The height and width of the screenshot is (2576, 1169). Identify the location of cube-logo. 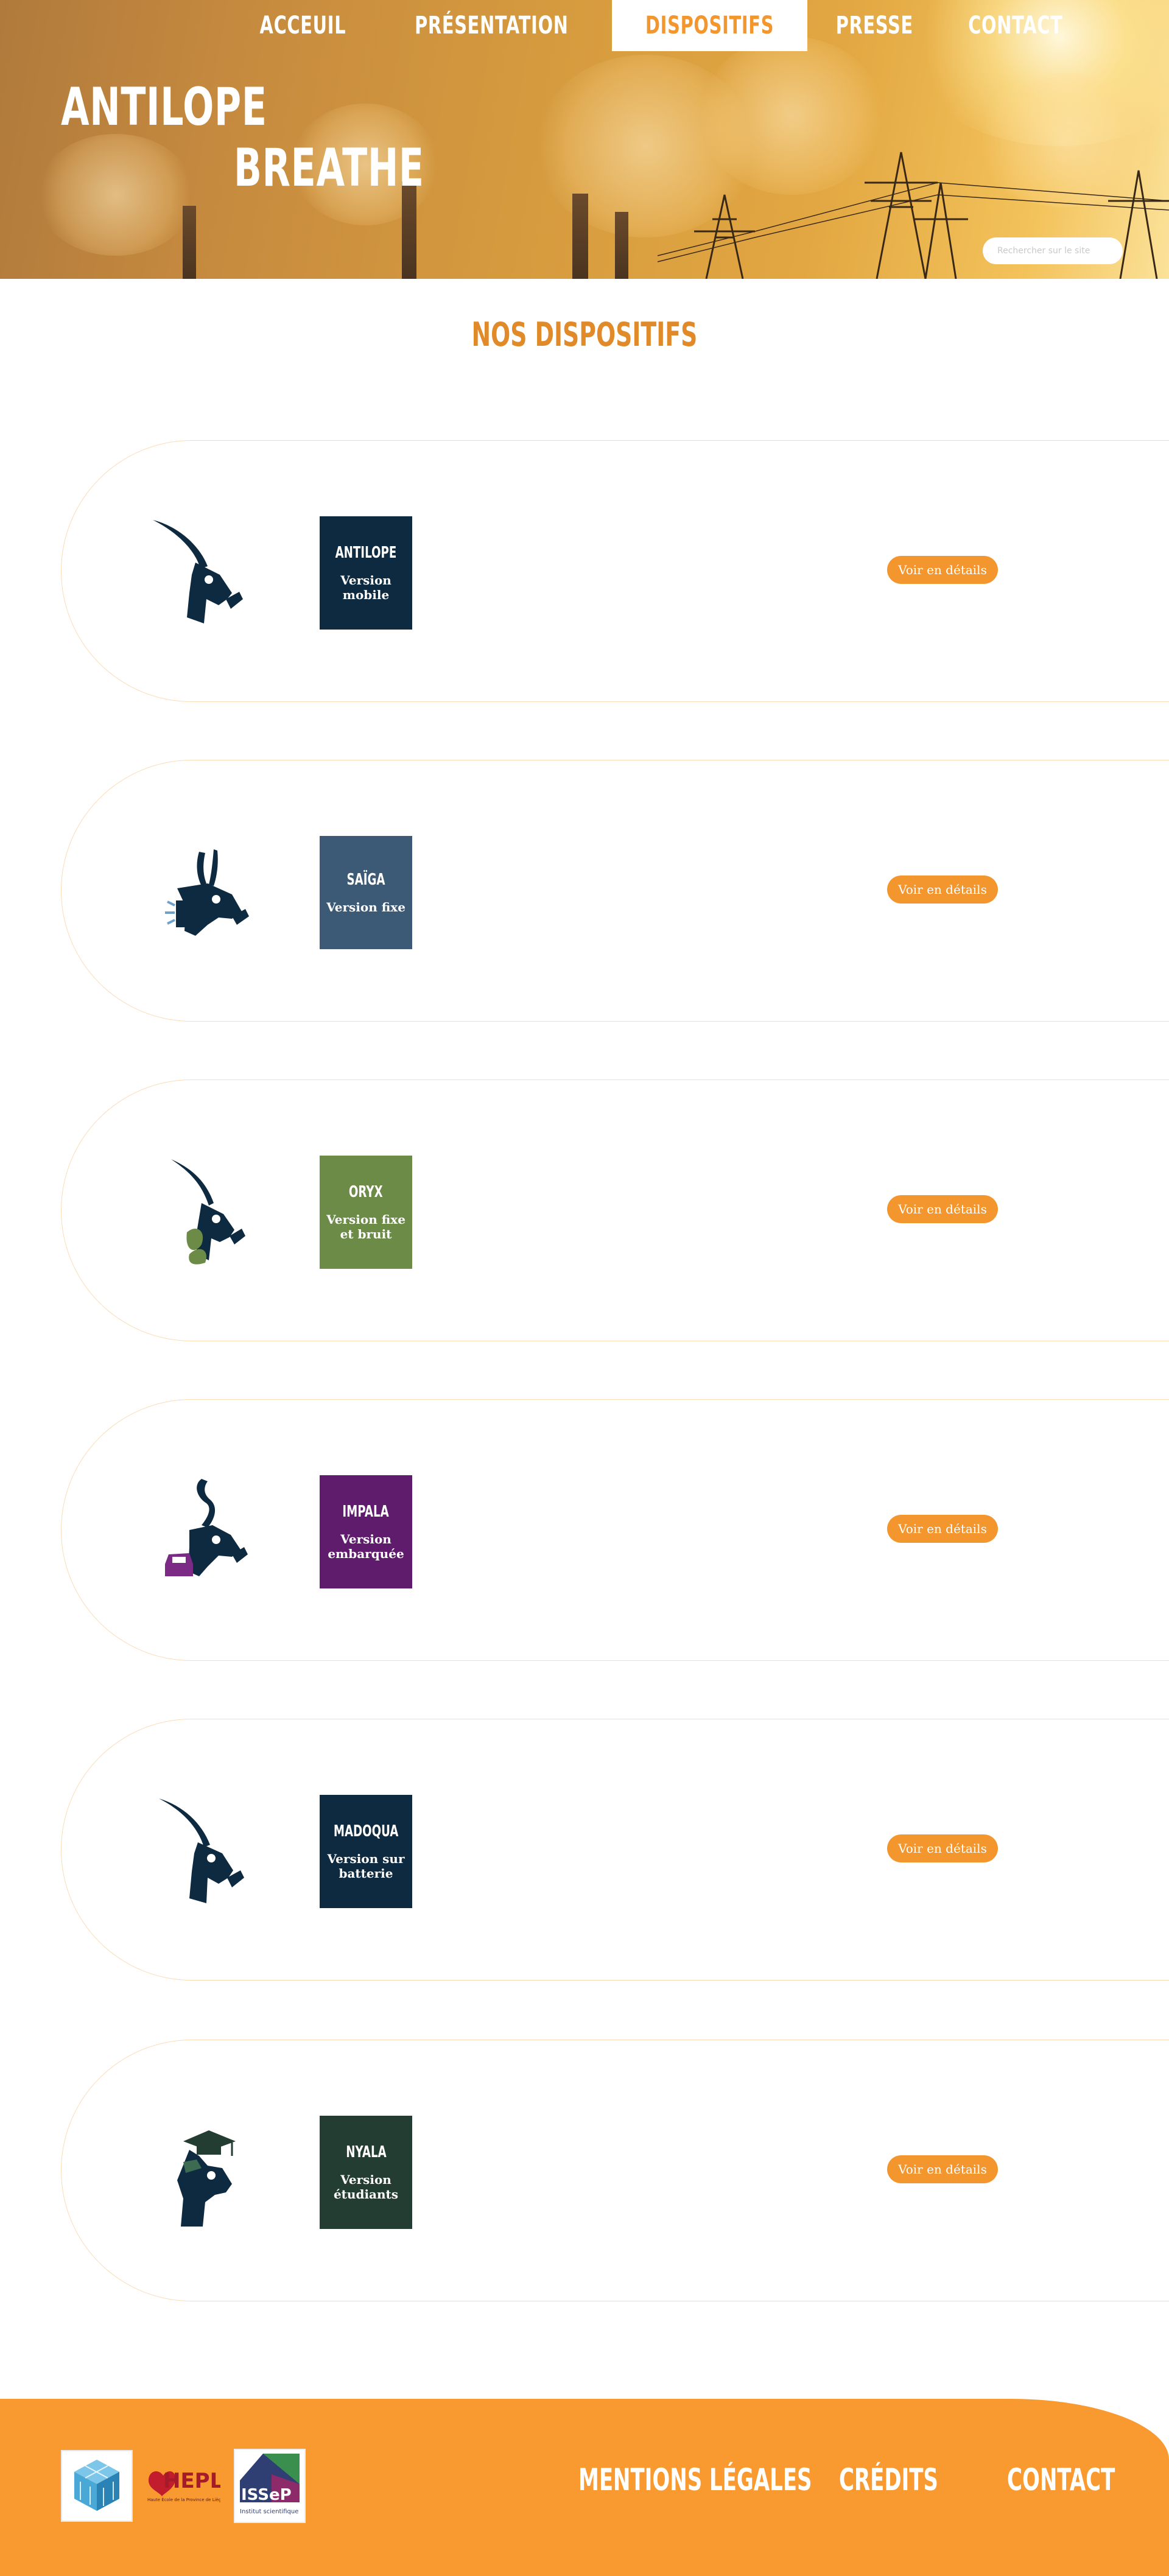
(97, 2486).